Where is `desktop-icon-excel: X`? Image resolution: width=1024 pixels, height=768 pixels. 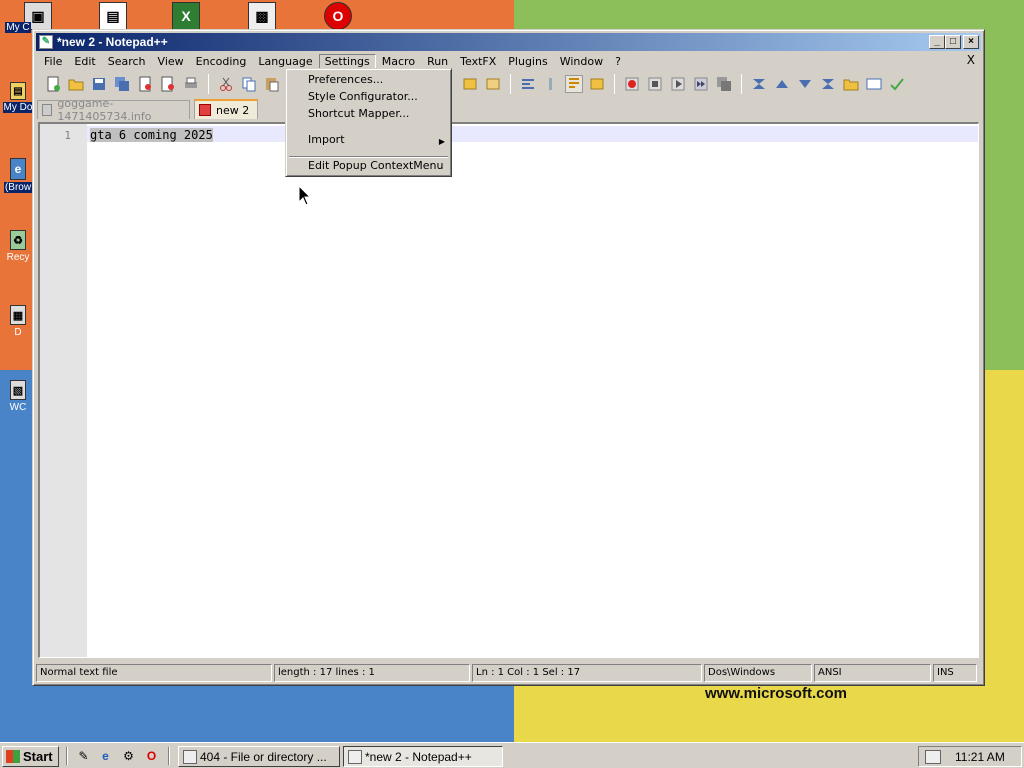 desktop-icon-excel: X is located at coordinates (186, 16).